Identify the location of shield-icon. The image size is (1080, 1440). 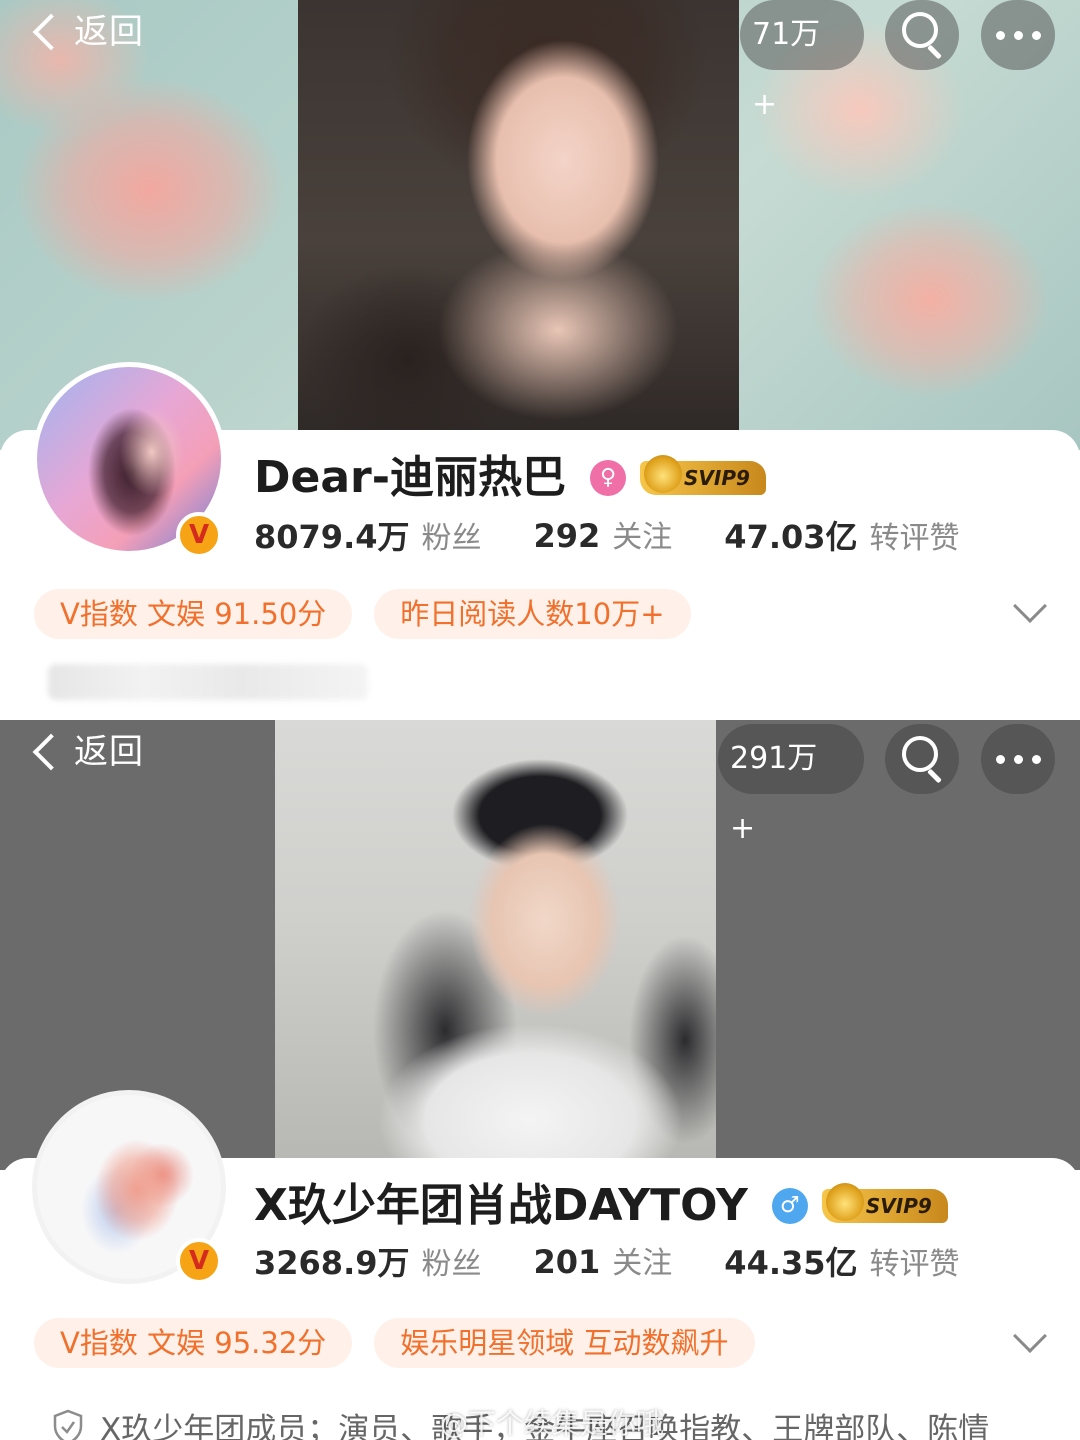
(68, 1424).